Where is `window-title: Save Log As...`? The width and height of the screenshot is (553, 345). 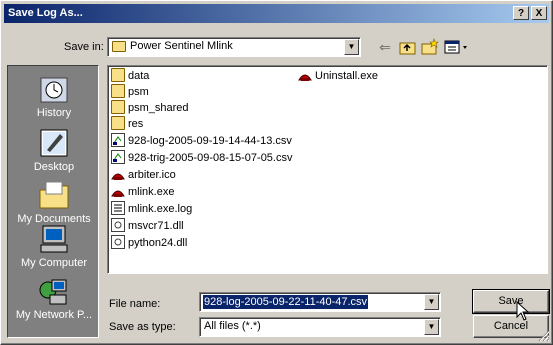
window-title: Save Log As... is located at coordinates (45, 13).